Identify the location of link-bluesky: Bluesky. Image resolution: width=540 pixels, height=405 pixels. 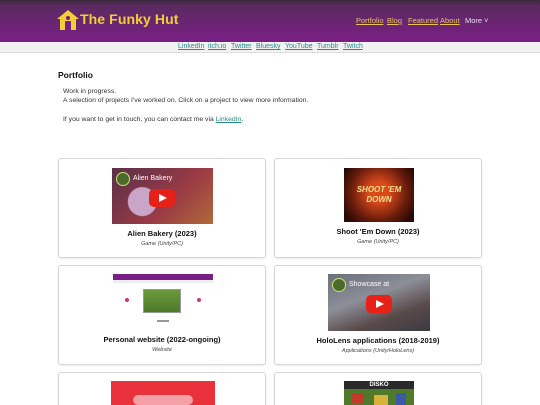
(268, 46).